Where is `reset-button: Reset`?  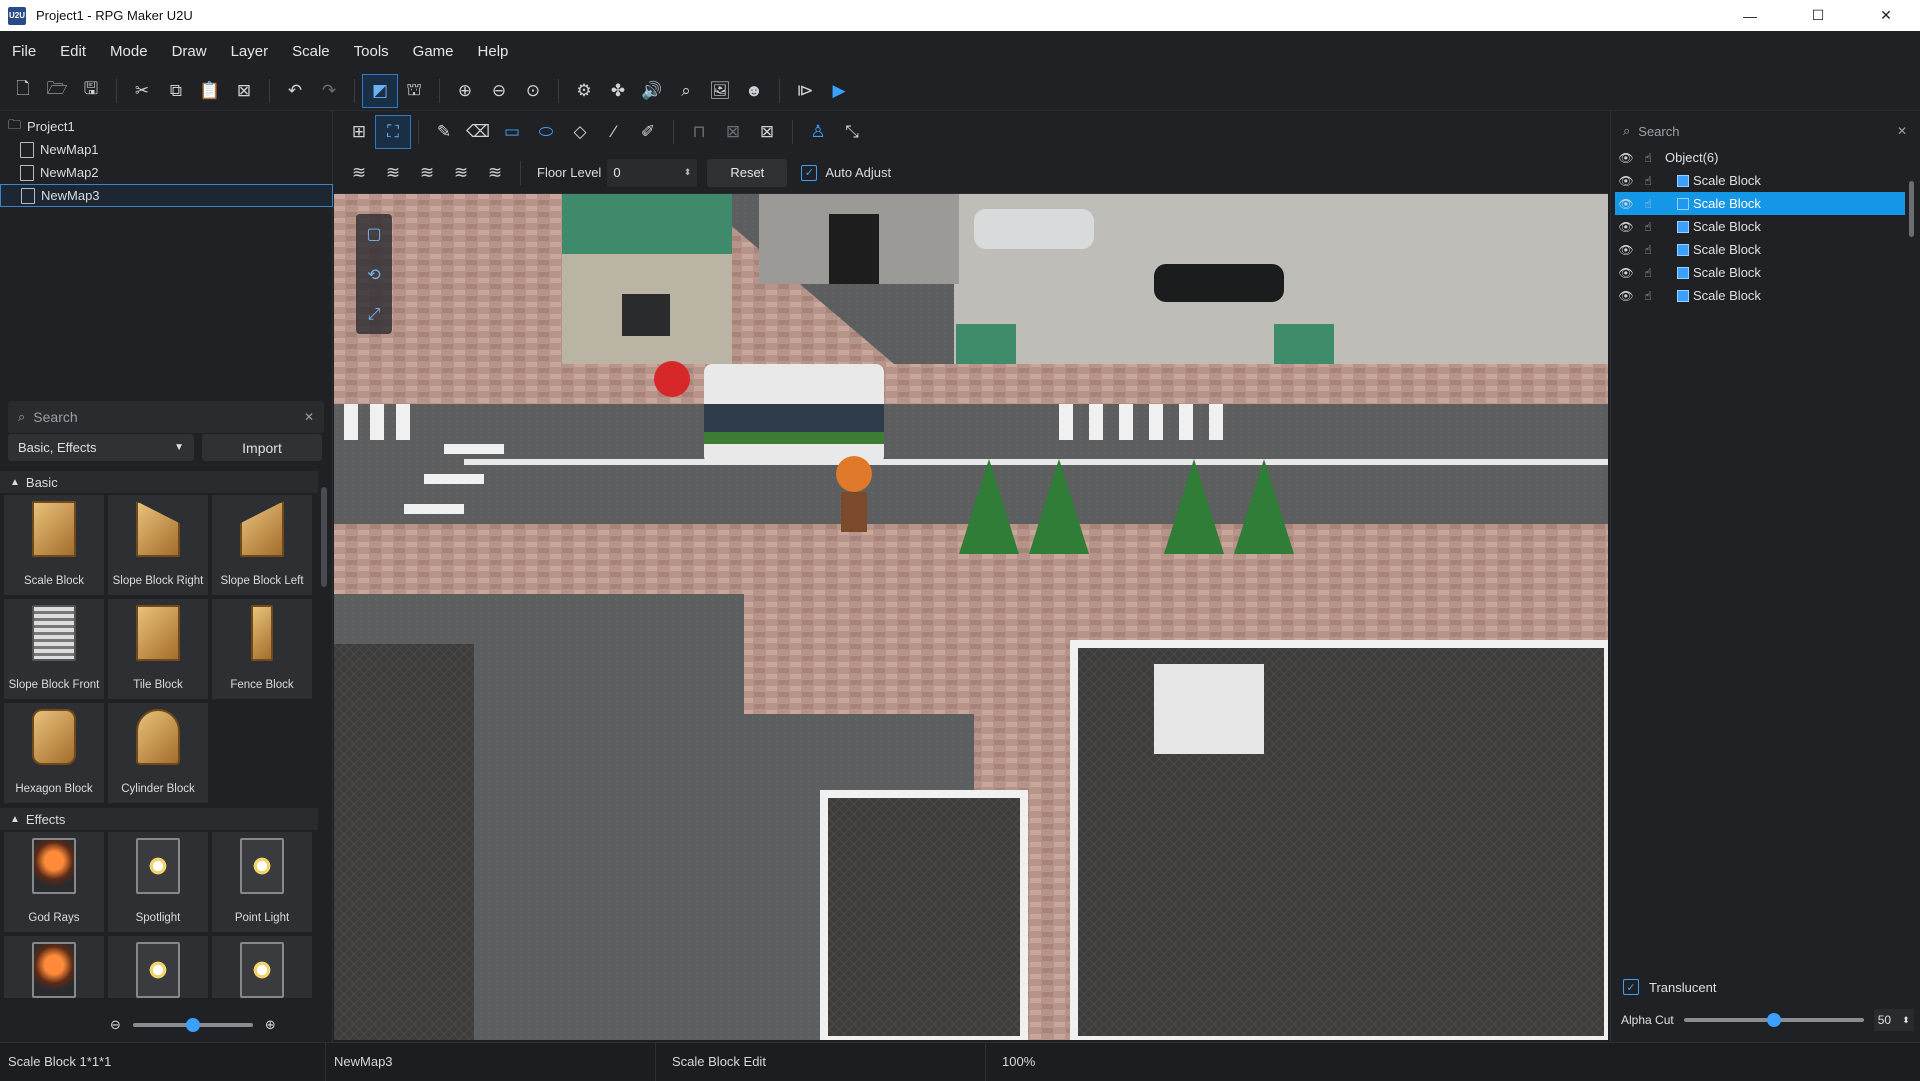
reset-button: Reset is located at coordinates (747, 172).